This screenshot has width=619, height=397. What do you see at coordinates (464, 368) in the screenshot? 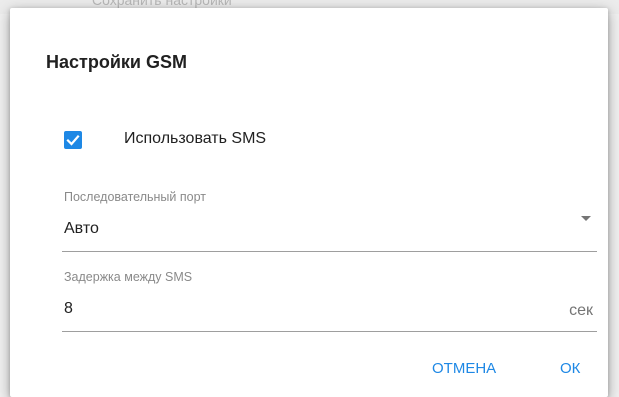
I see `cancel-button: ОТМЕНА` at bounding box center [464, 368].